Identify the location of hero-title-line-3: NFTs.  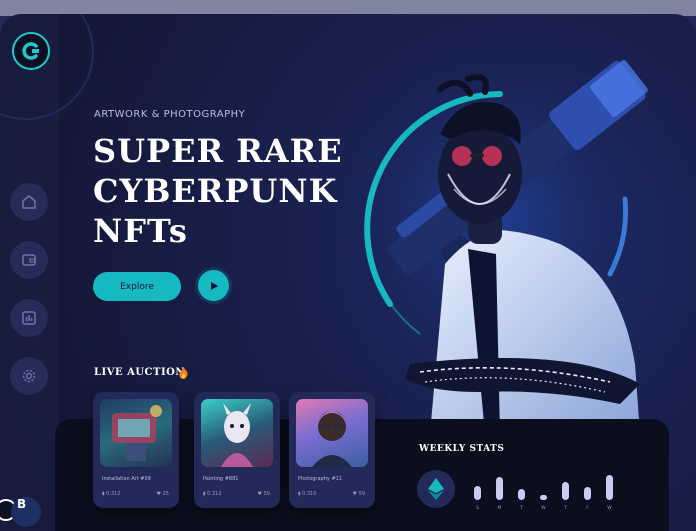
(140, 231).